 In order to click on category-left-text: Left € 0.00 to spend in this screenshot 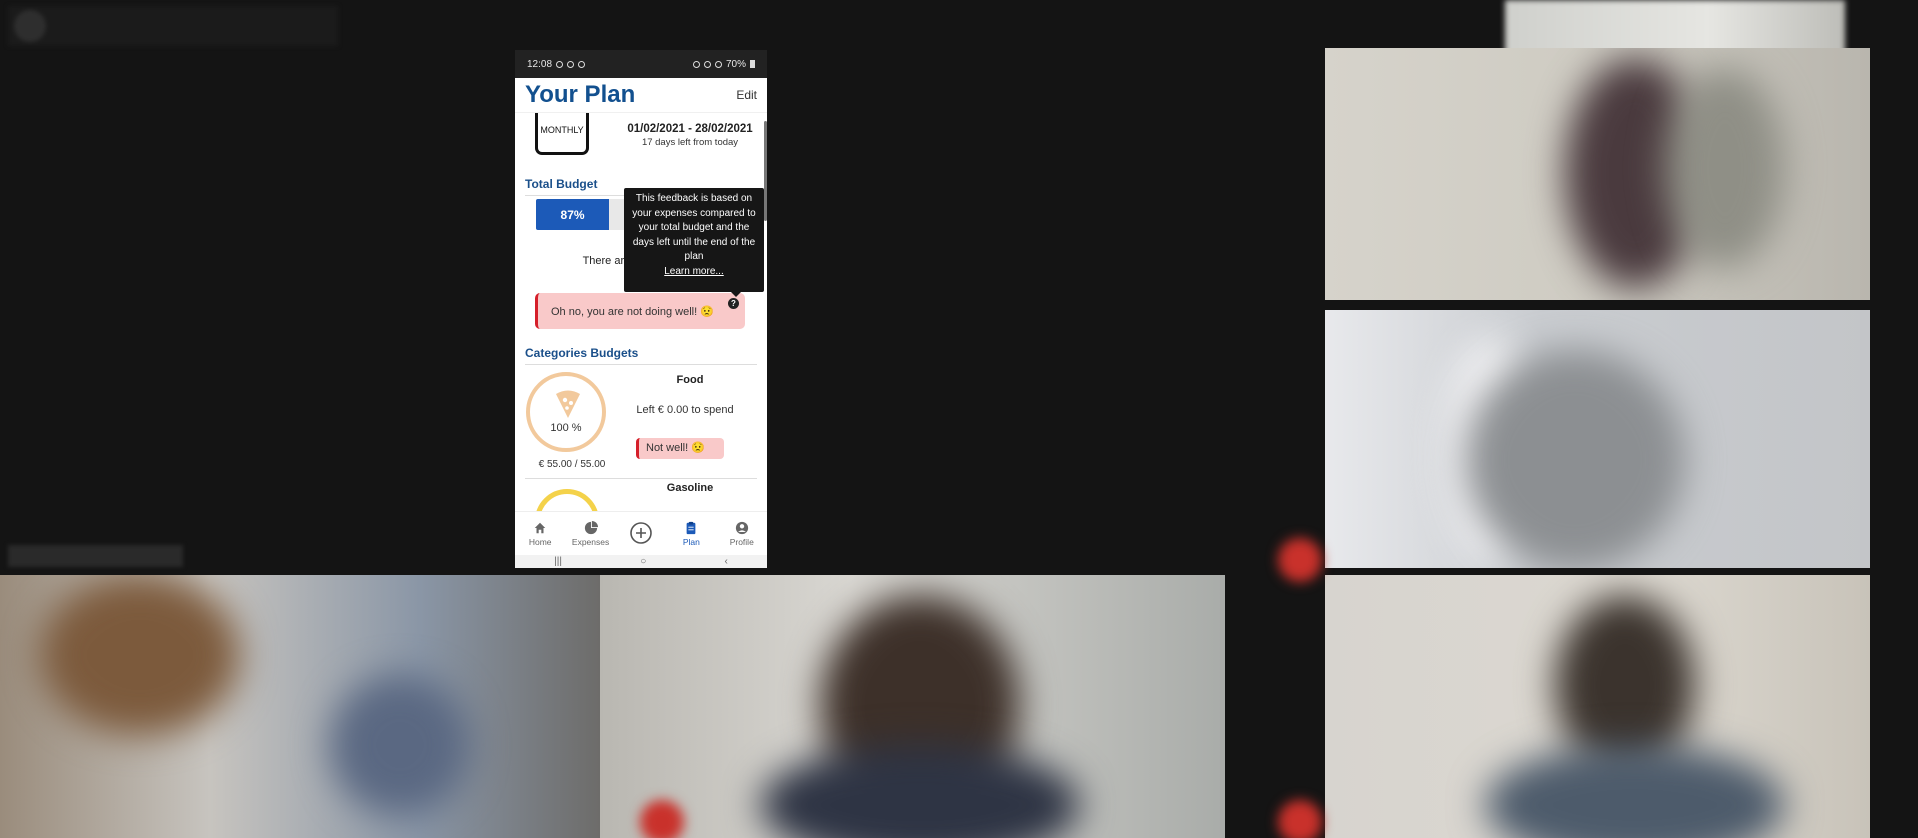, I will do `click(685, 410)`.